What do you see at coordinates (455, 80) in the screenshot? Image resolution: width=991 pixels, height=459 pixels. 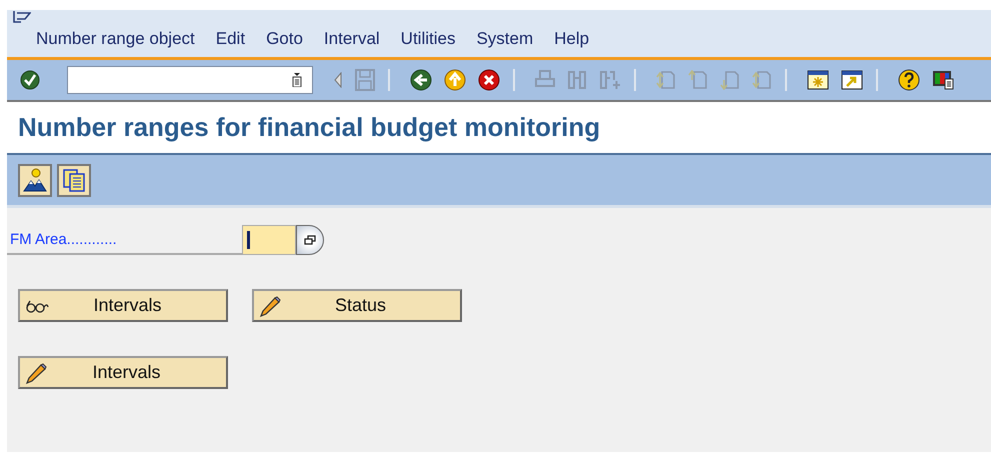 I see `exit-icon` at bounding box center [455, 80].